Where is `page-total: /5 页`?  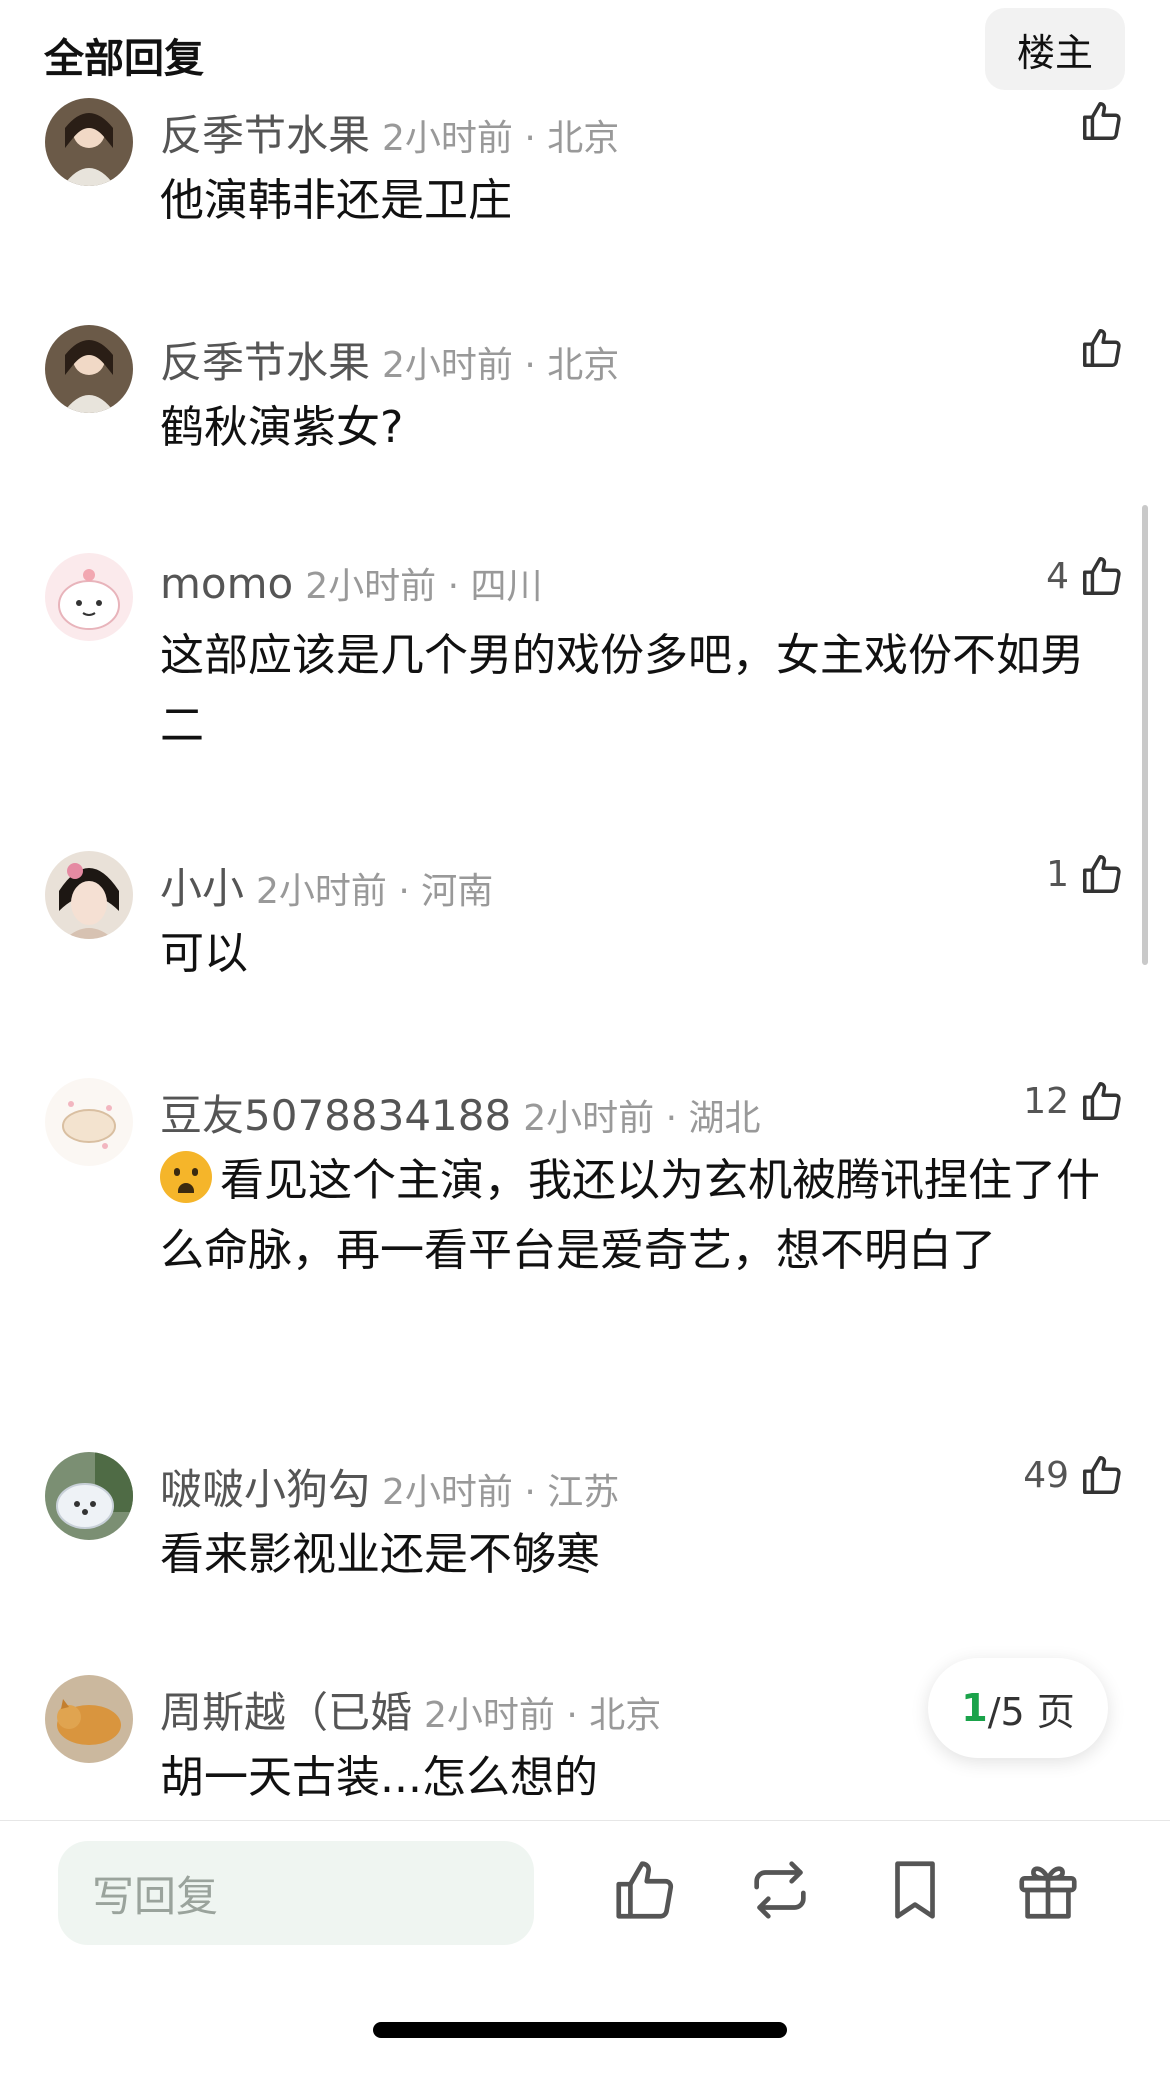 page-total: /5 页 is located at coordinates (1031, 1711).